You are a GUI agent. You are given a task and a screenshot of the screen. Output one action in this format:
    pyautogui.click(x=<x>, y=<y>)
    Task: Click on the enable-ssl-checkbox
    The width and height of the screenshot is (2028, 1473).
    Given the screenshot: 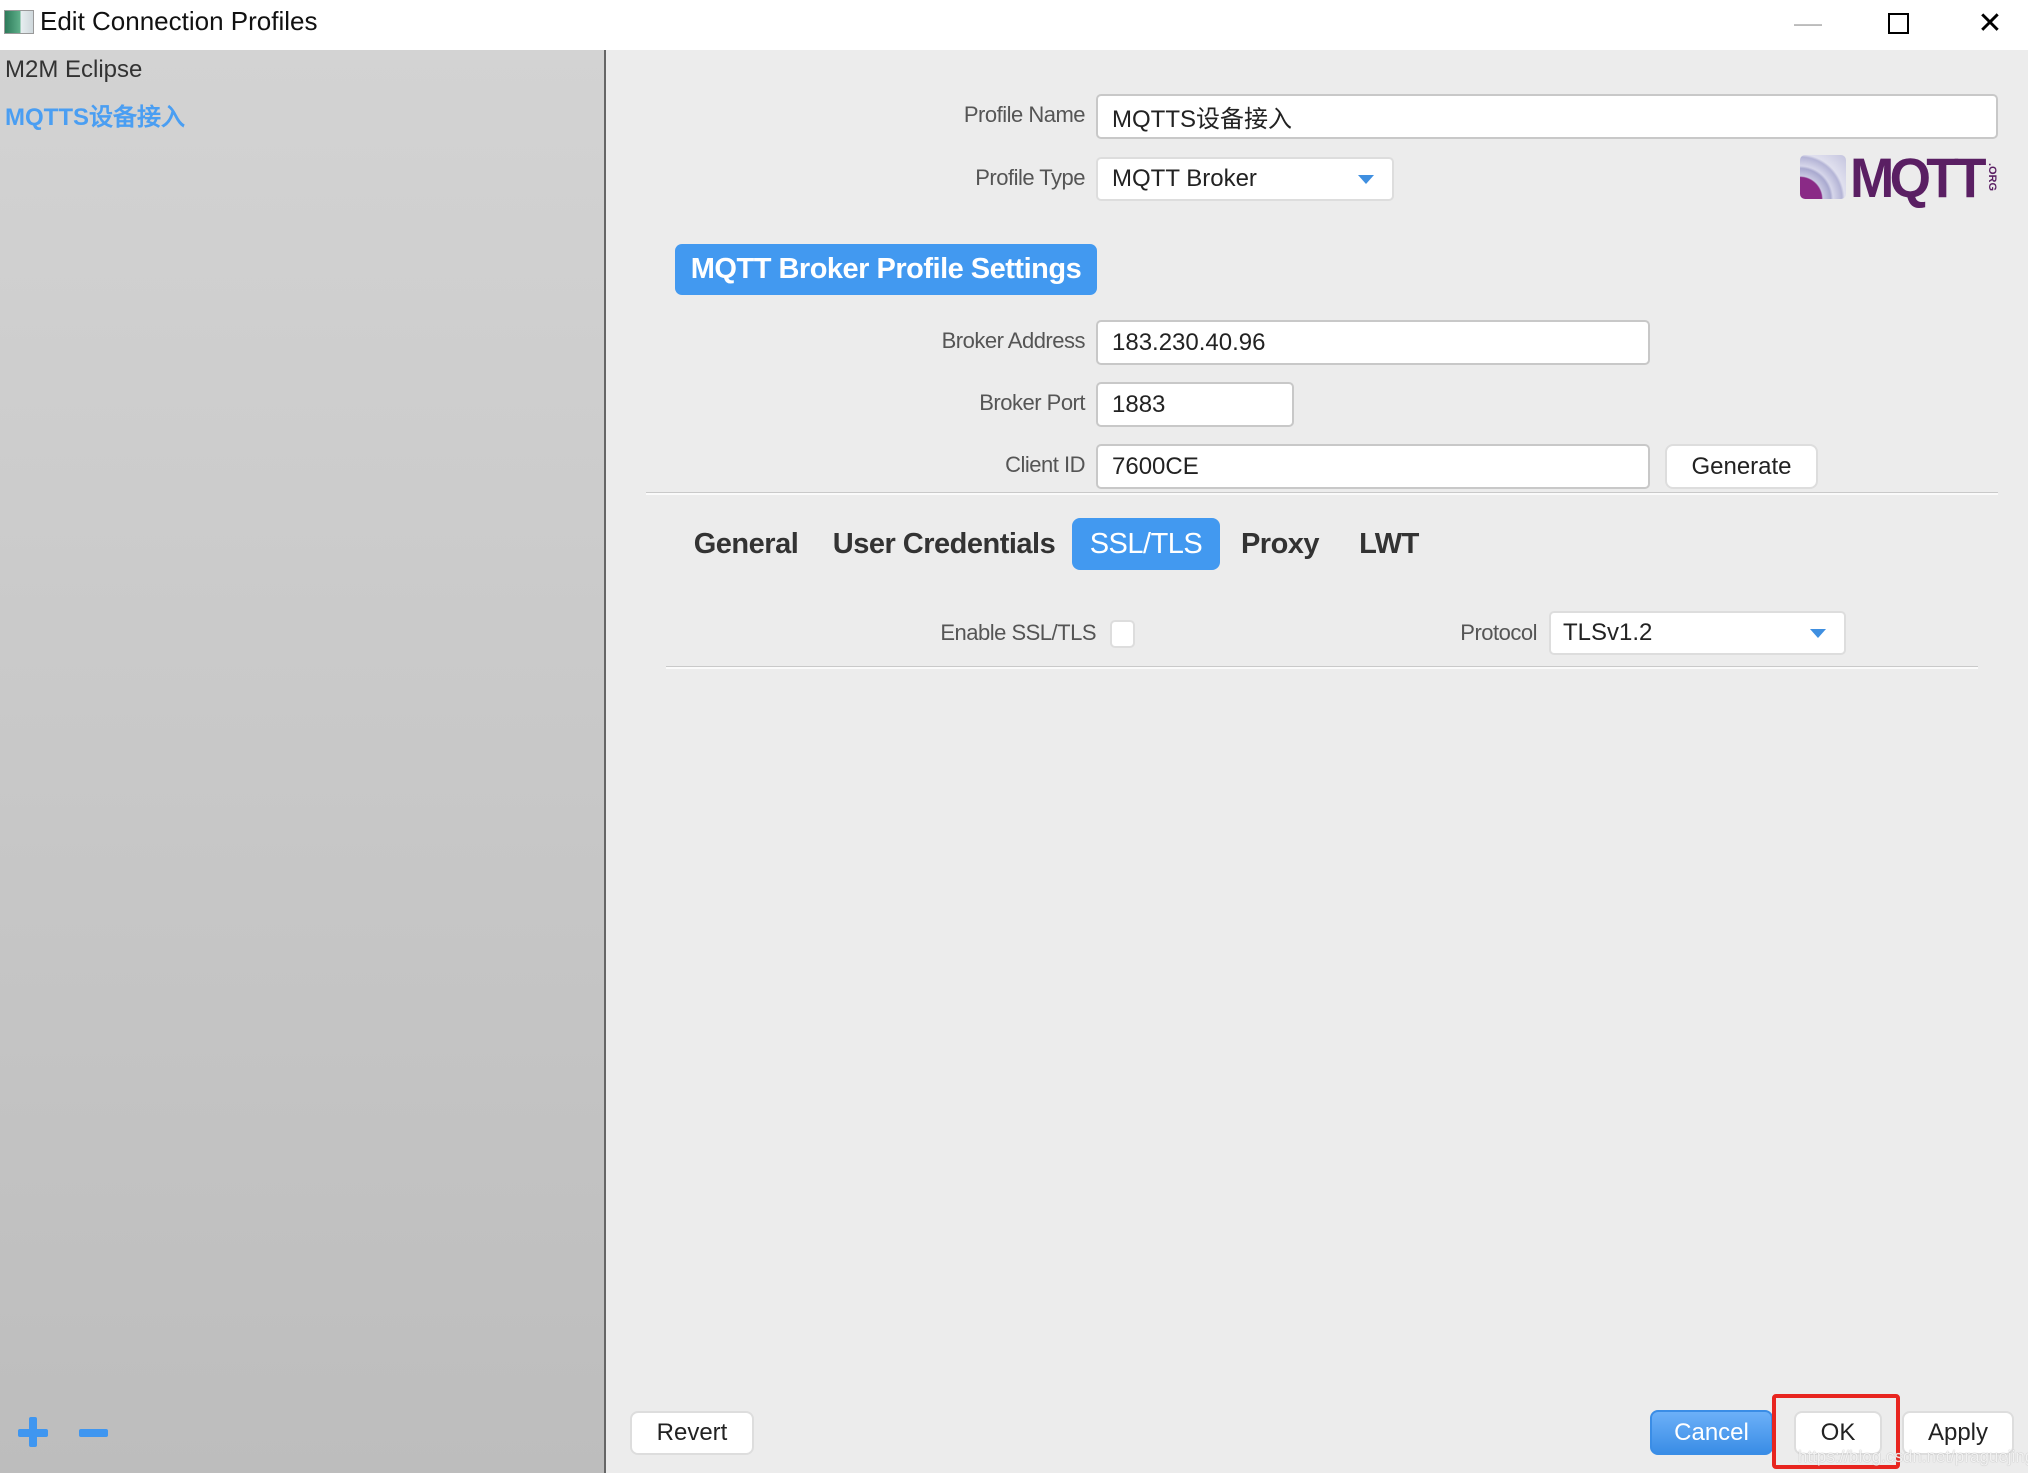 What is the action you would take?
    pyautogui.click(x=1122, y=634)
    